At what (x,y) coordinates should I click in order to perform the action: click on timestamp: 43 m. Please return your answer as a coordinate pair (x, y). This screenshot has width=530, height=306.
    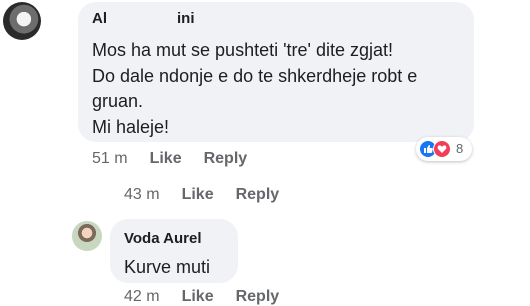
    Looking at the image, I should click on (142, 194).